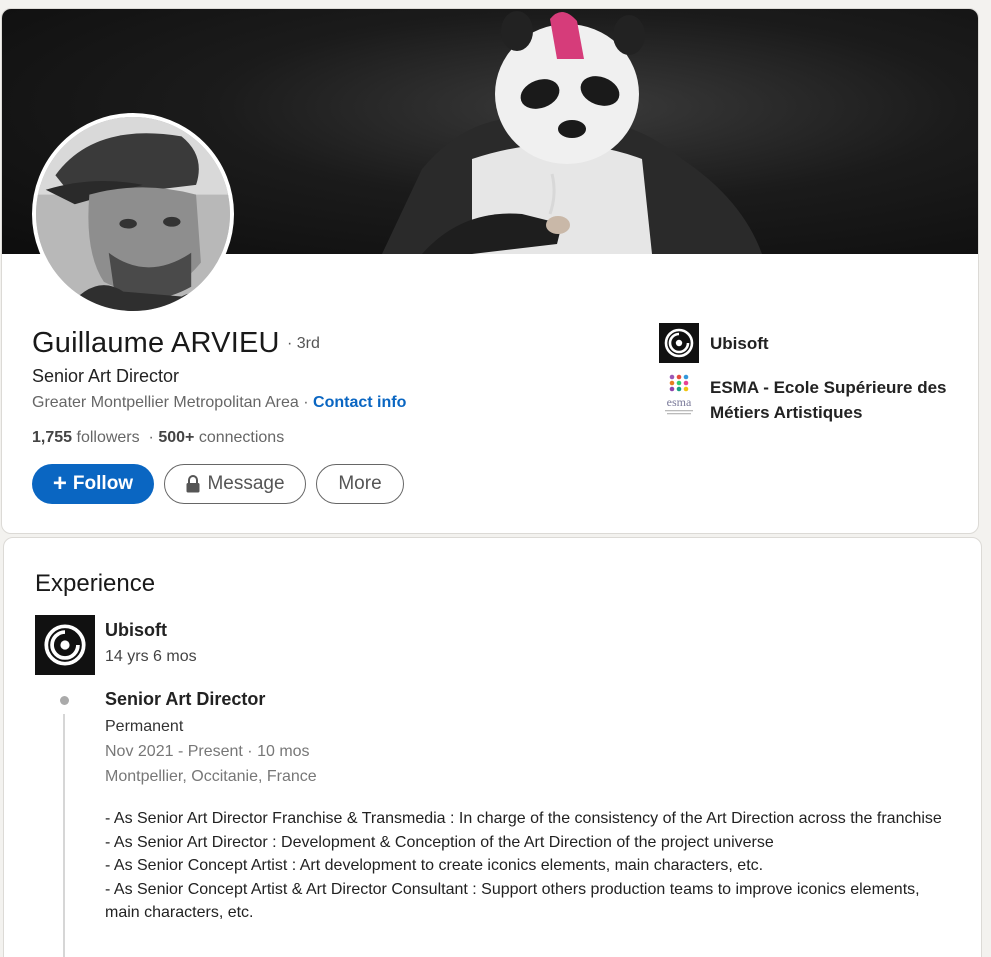  I want to click on follow-button: + Follow, so click(93, 484).